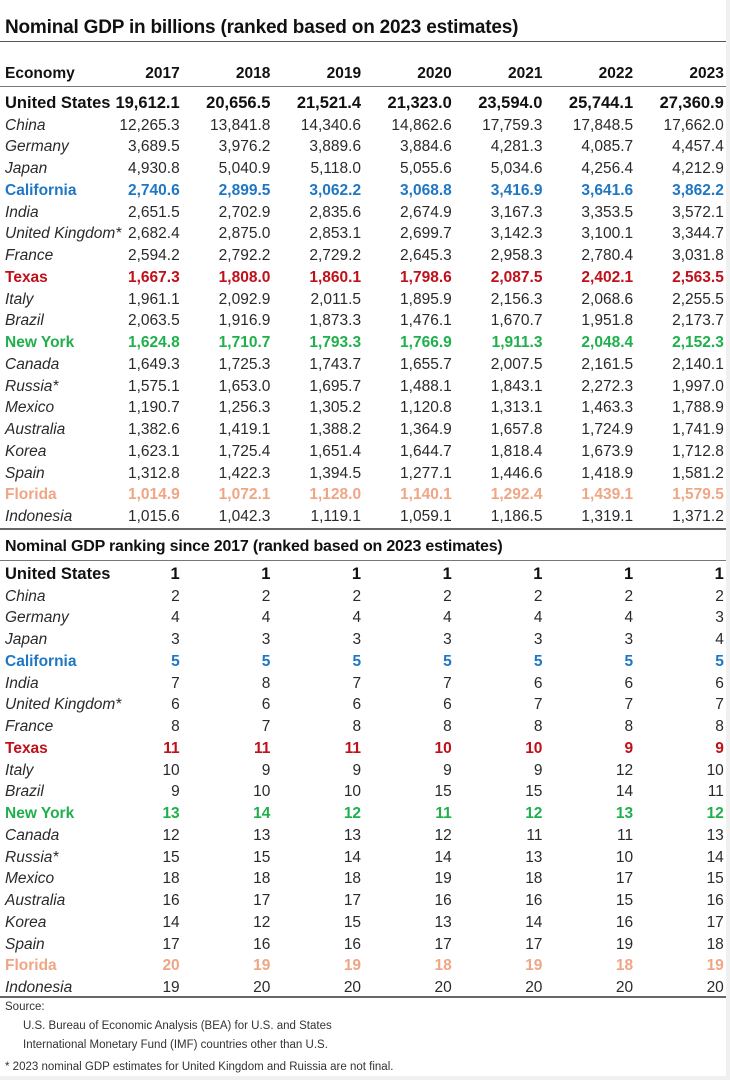 Image resolution: width=730 pixels, height=1080 pixels. Describe the element at coordinates (363, 684) in the screenshot. I see `table-row: India 7 8 7 7 6 6 6` at that location.